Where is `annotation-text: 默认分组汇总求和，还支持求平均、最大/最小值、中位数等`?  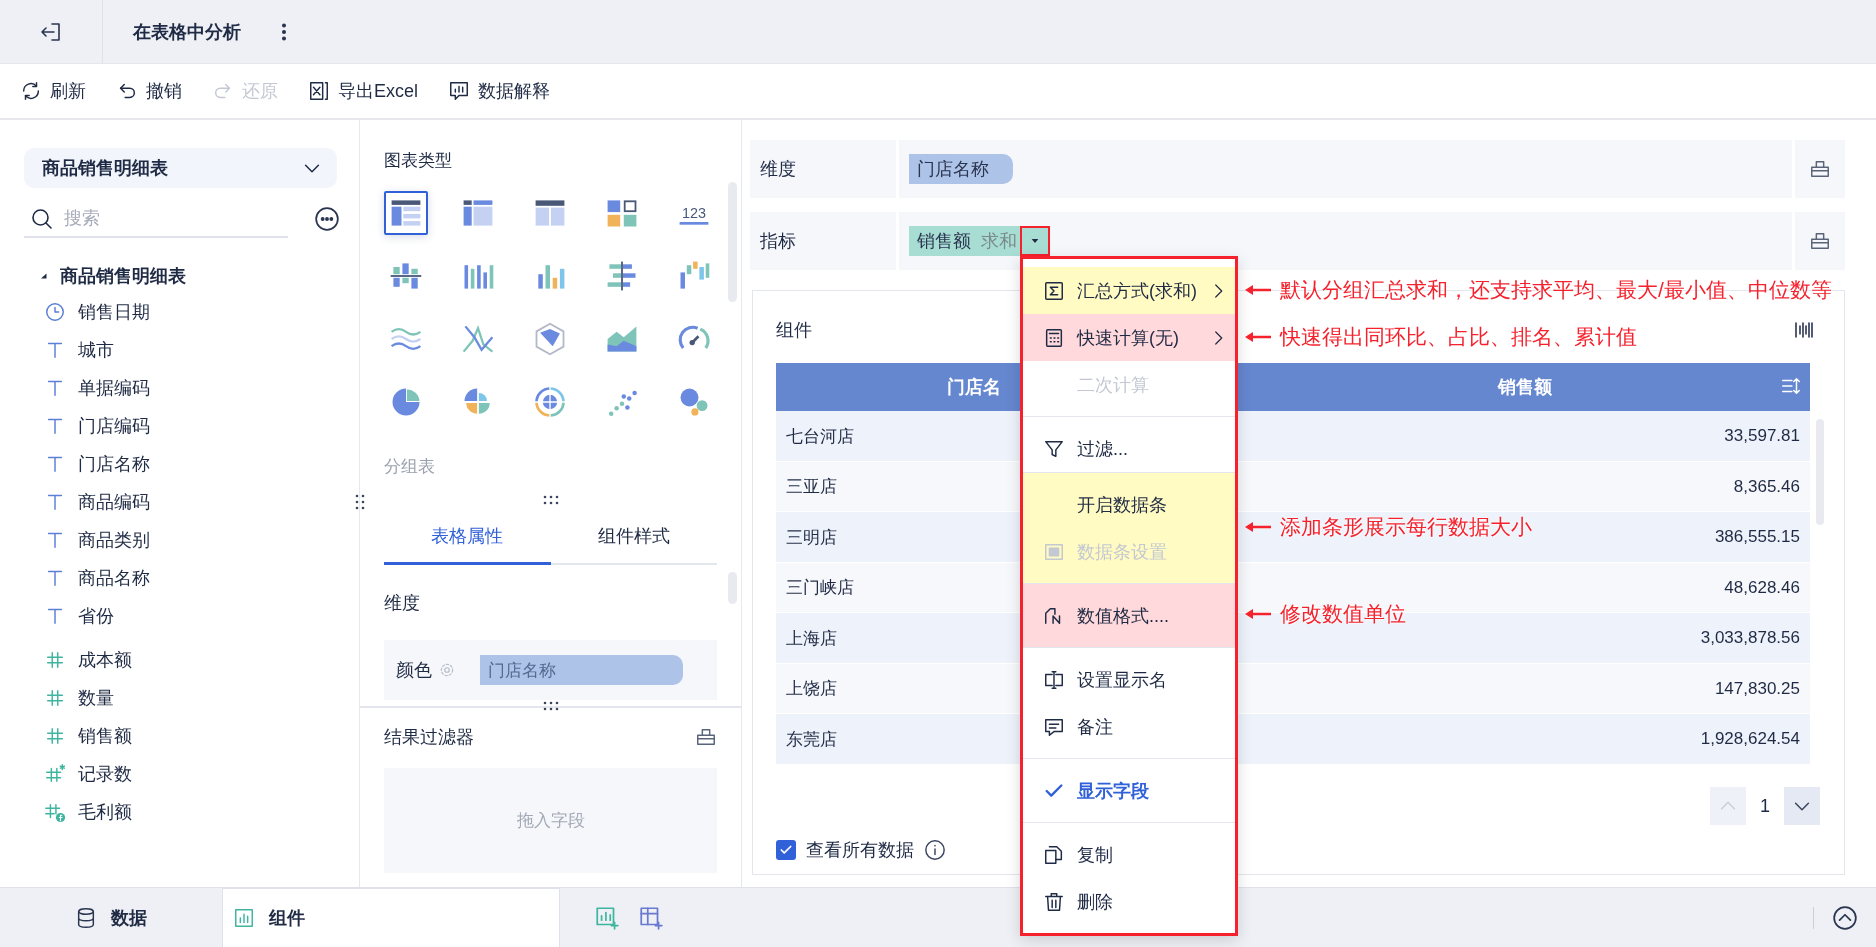
annotation-text: 默认分组汇总求和，还支持求平均、最大/最小值、中位数等 is located at coordinates (1556, 289).